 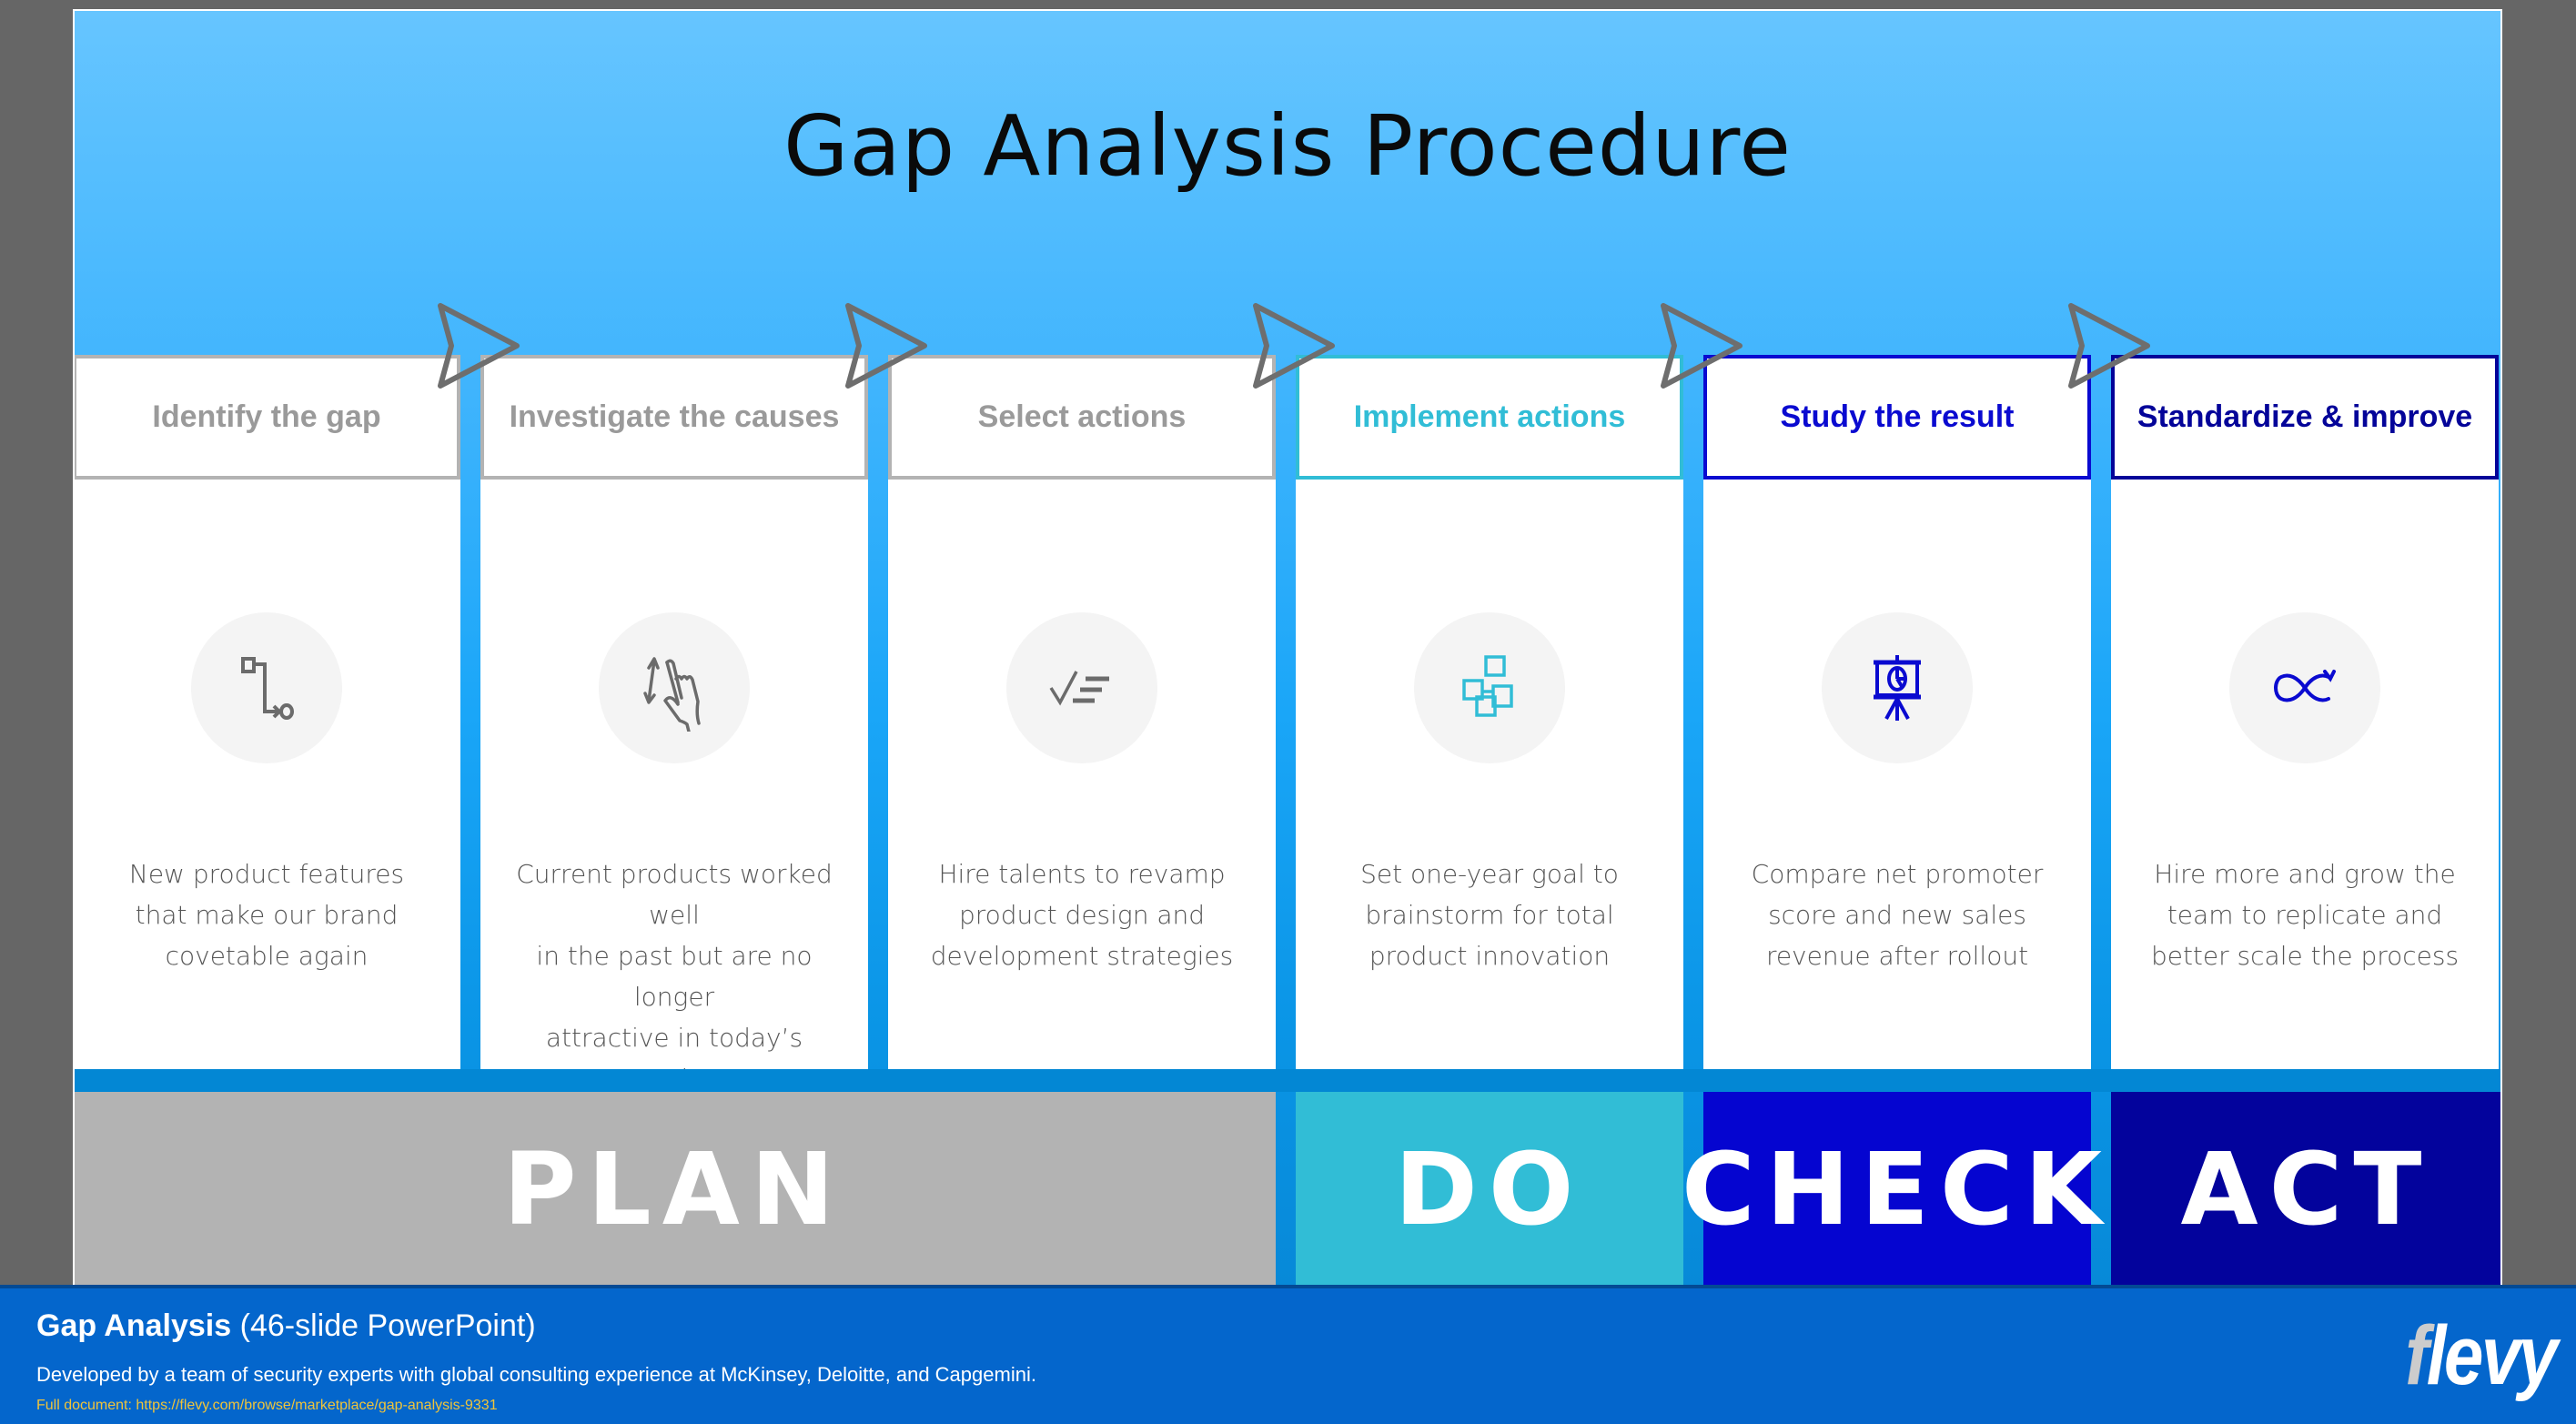 I want to click on description-line: product design and, so click(x=1082, y=915).